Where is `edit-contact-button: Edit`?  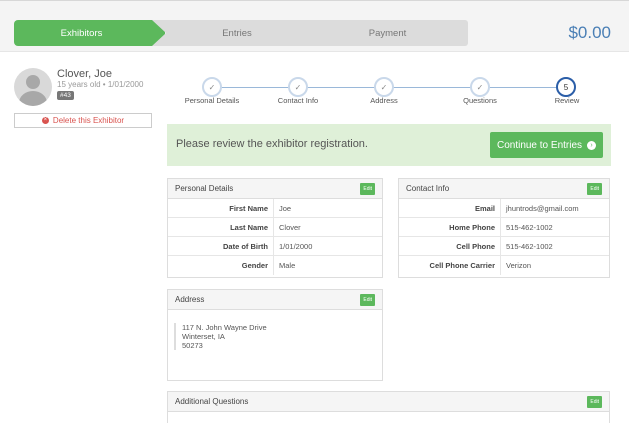 edit-contact-button: Edit is located at coordinates (594, 189).